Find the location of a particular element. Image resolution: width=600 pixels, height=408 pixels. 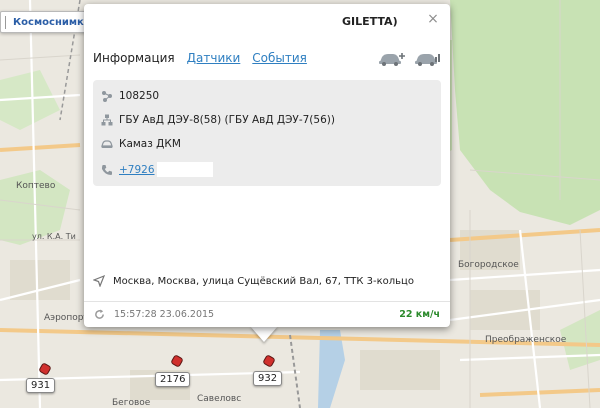

car-icon is located at coordinates (107, 144).